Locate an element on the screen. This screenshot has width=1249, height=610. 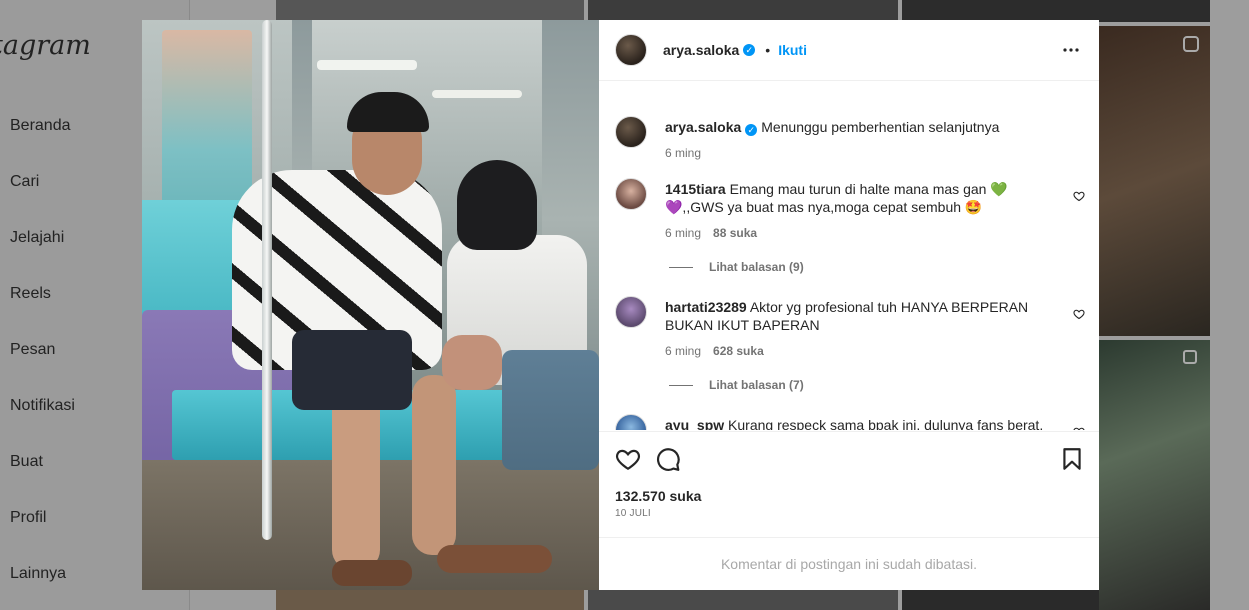
caption-time: 6 ming is located at coordinates (683, 153).